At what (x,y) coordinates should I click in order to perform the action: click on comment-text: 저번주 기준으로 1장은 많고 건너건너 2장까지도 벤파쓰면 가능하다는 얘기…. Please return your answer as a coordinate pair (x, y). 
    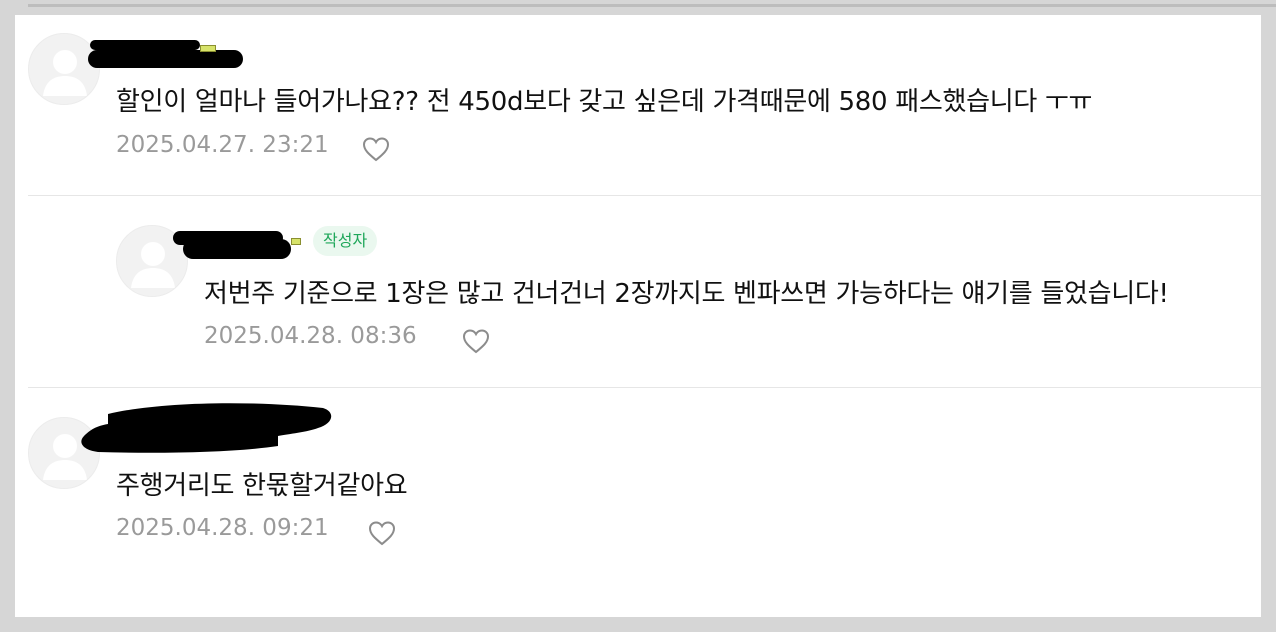
    Looking at the image, I should click on (686, 294).